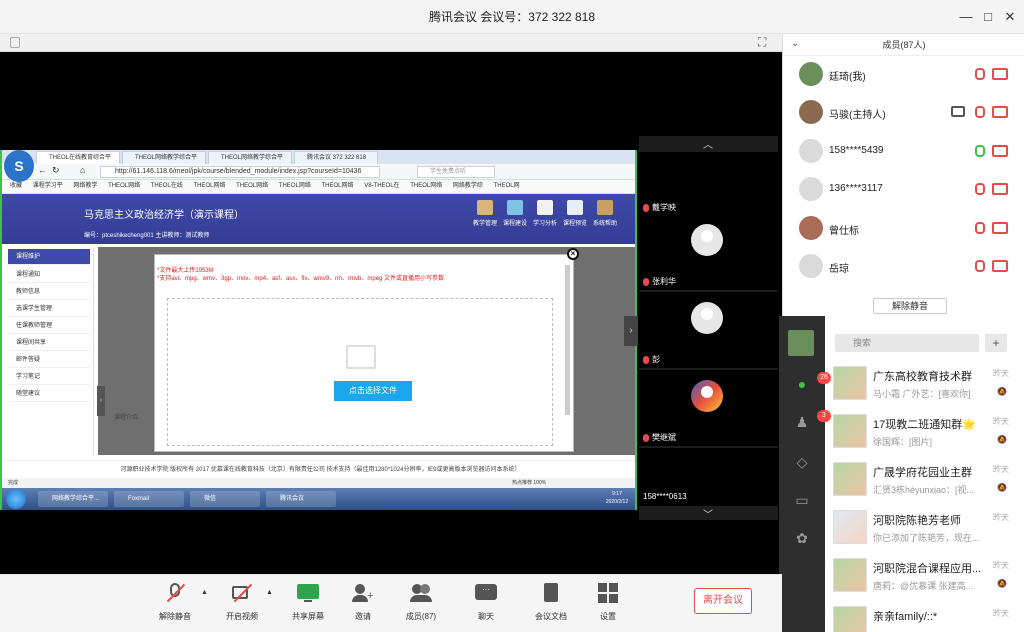 This screenshot has width=1024, height=632. I want to click on dialog-scrollbar, so click(567, 340).